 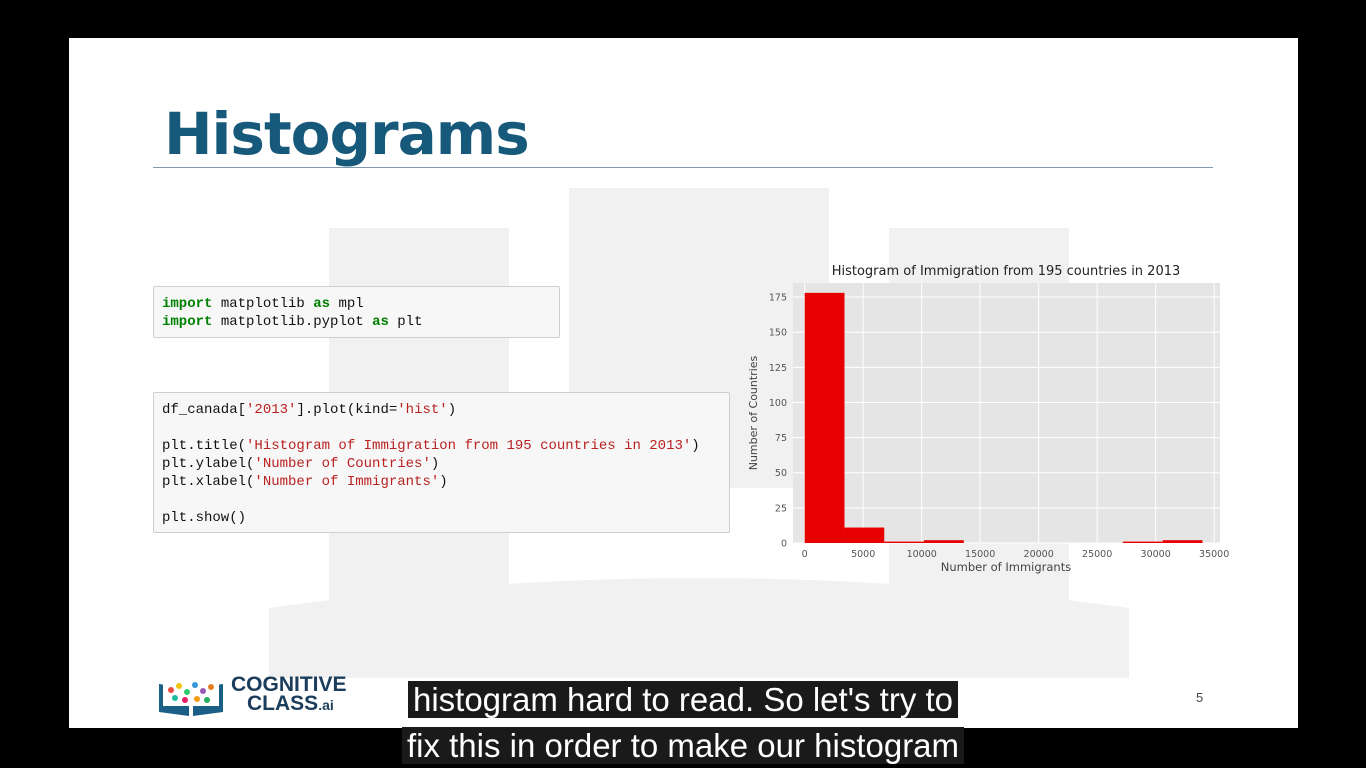 What do you see at coordinates (863, 554) in the screenshot?
I see `x-tick-label: 5000` at bounding box center [863, 554].